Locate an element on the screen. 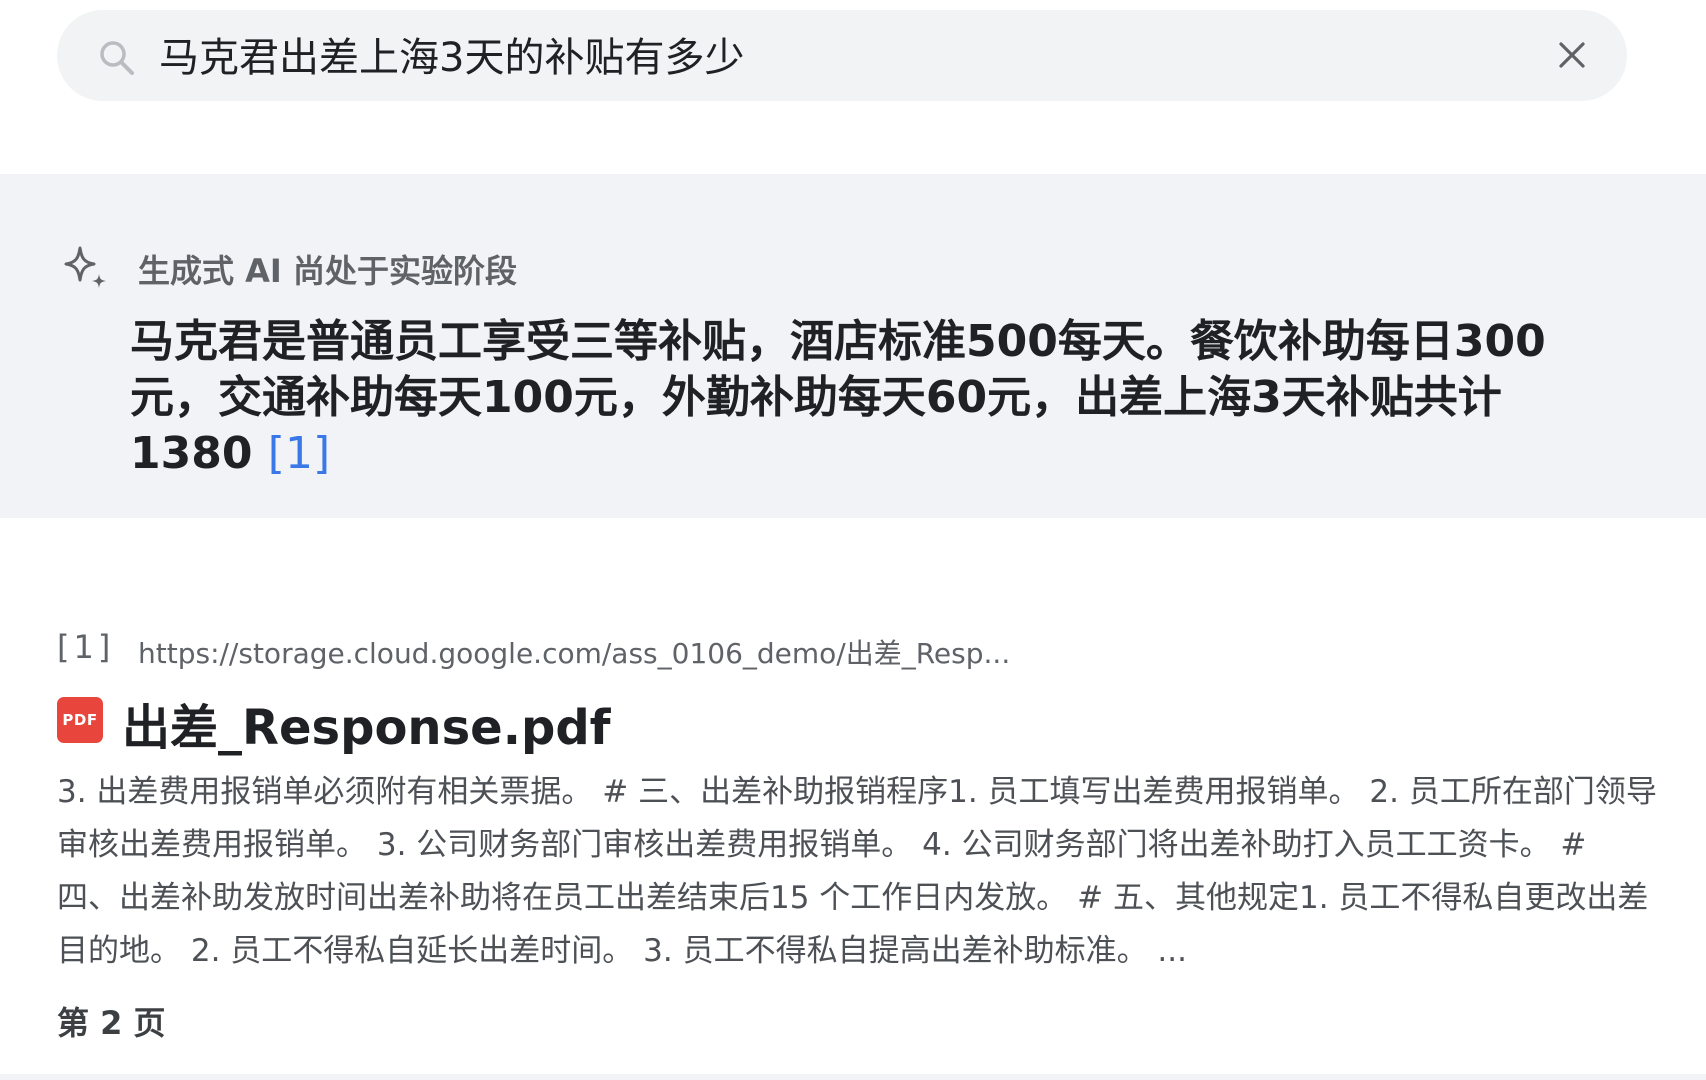 The image size is (1706, 1080). result-index: [1] is located at coordinates (86, 647).